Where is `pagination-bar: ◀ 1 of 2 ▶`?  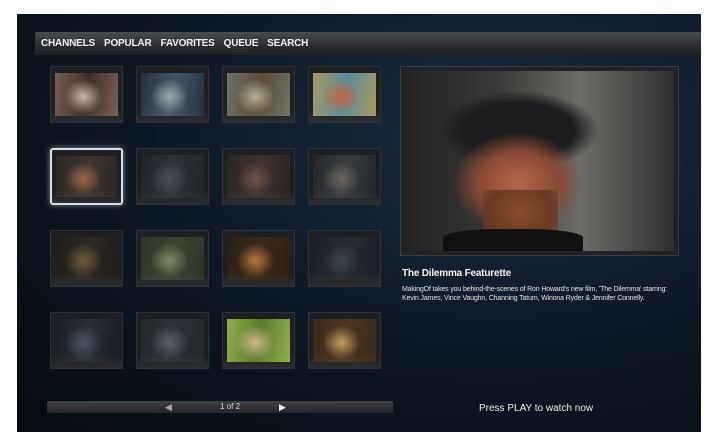 pagination-bar: ◀ 1 of 2 ▶ is located at coordinates (220, 407).